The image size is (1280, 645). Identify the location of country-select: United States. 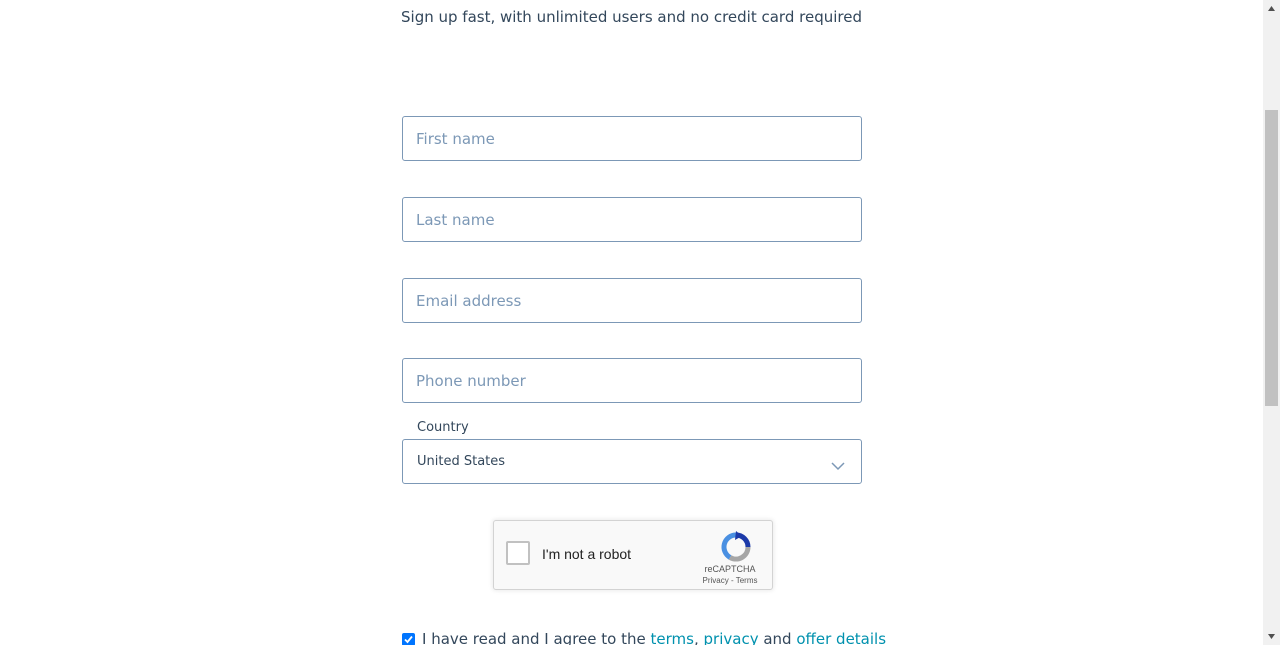
(632, 461).